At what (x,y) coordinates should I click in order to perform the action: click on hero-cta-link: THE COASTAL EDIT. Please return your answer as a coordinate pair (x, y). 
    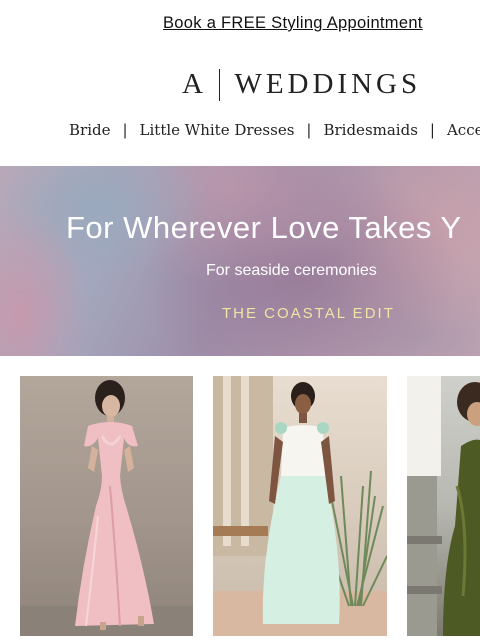
    Looking at the image, I should click on (308, 313).